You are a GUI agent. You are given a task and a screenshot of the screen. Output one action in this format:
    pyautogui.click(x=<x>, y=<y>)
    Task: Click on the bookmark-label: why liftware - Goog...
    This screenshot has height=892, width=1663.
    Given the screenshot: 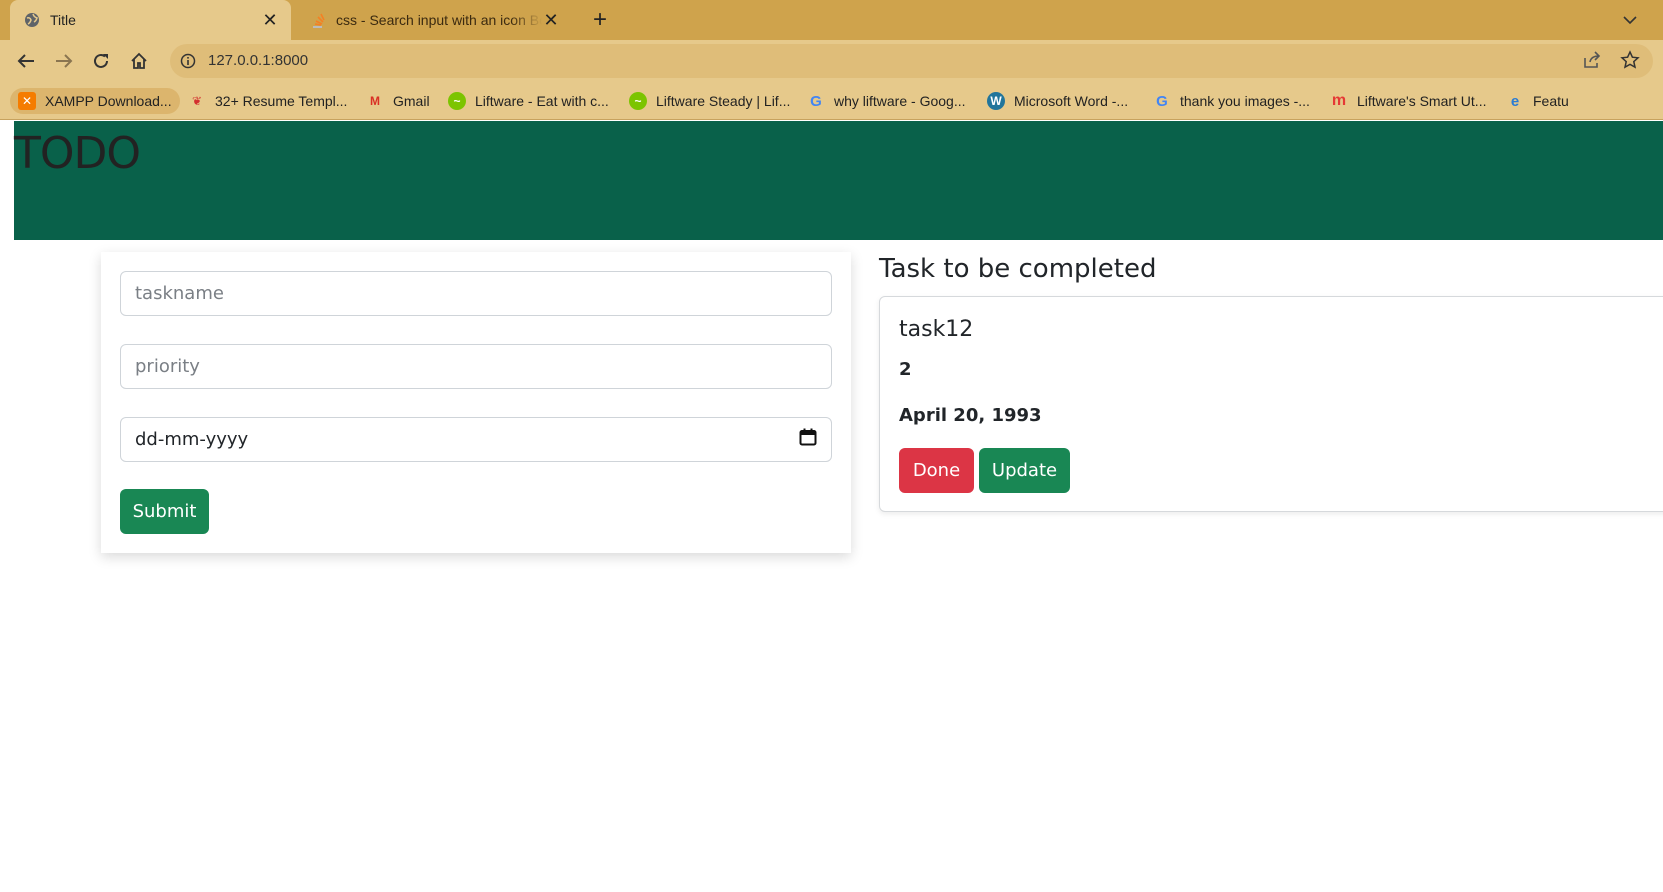 What is the action you would take?
    pyautogui.click(x=900, y=101)
    